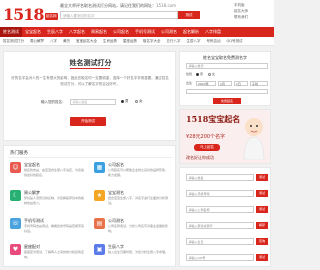 This screenshot has width=320, height=270. I want to click on side-gender-female-label: 女, so click(214, 74).